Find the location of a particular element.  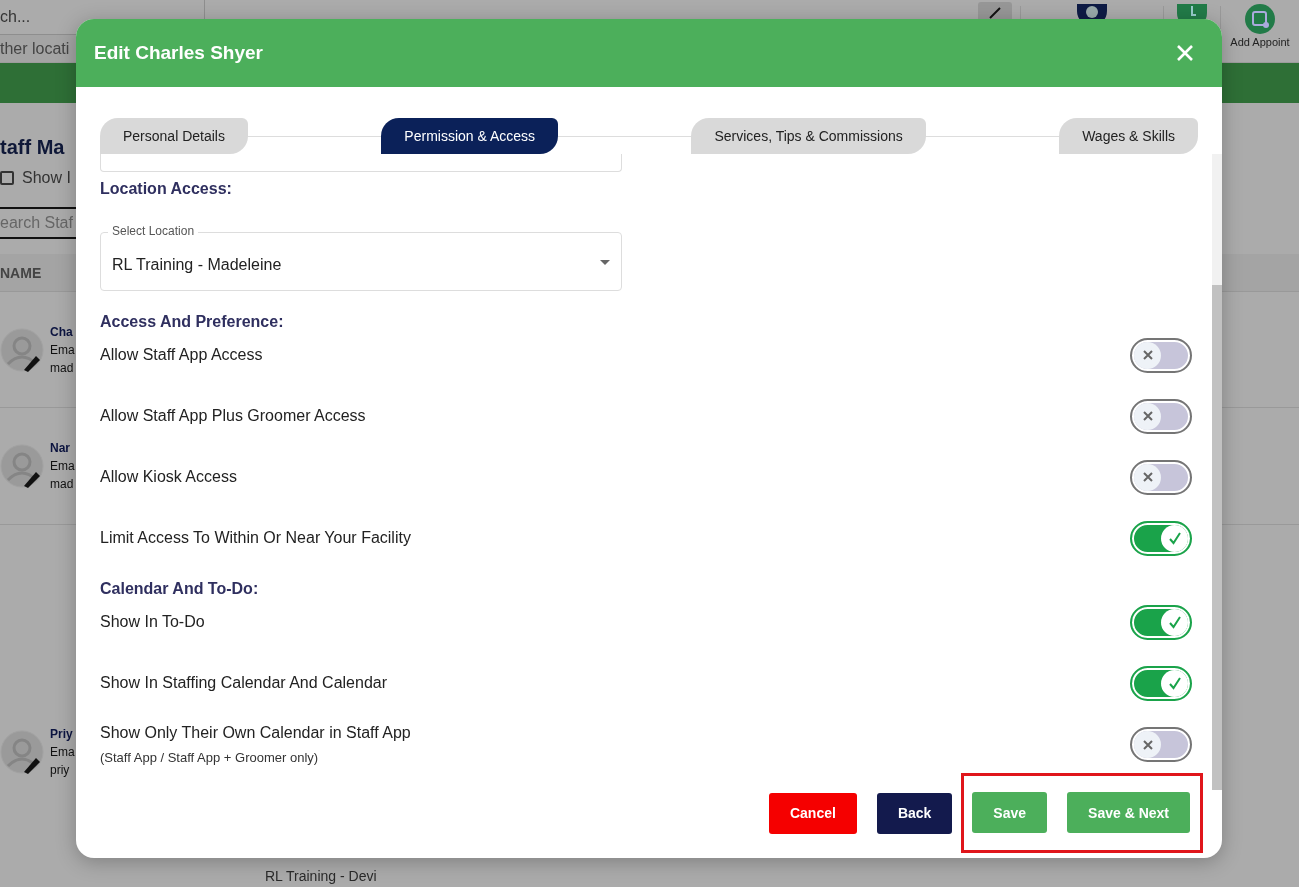

section-heading: Location Access: is located at coordinates (166, 189).